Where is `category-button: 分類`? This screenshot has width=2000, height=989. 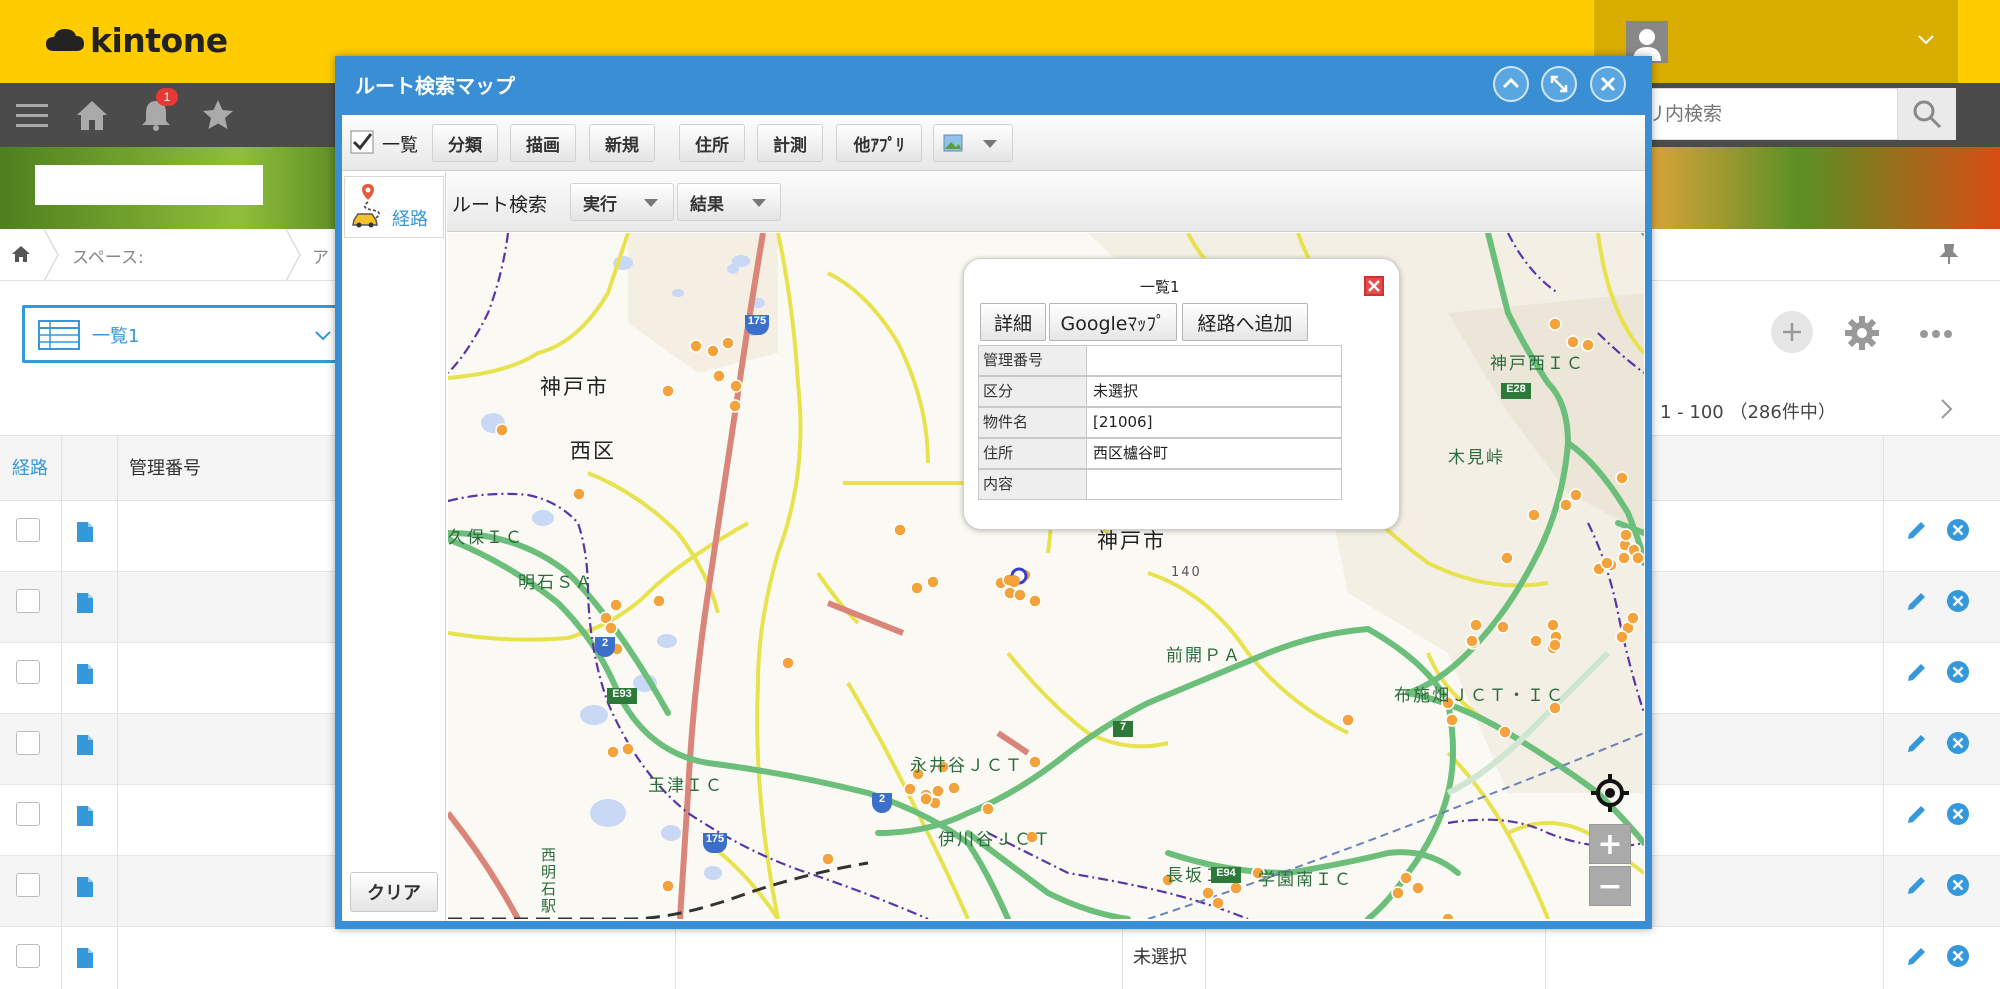 category-button: 分類 is located at coordinates (465, 143).